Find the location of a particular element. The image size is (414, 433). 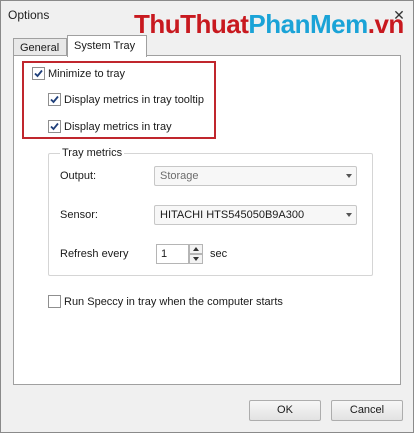

title-bar: Options ThuThuatPhanMem.vn ✕ is located at coordinates (207, 20).